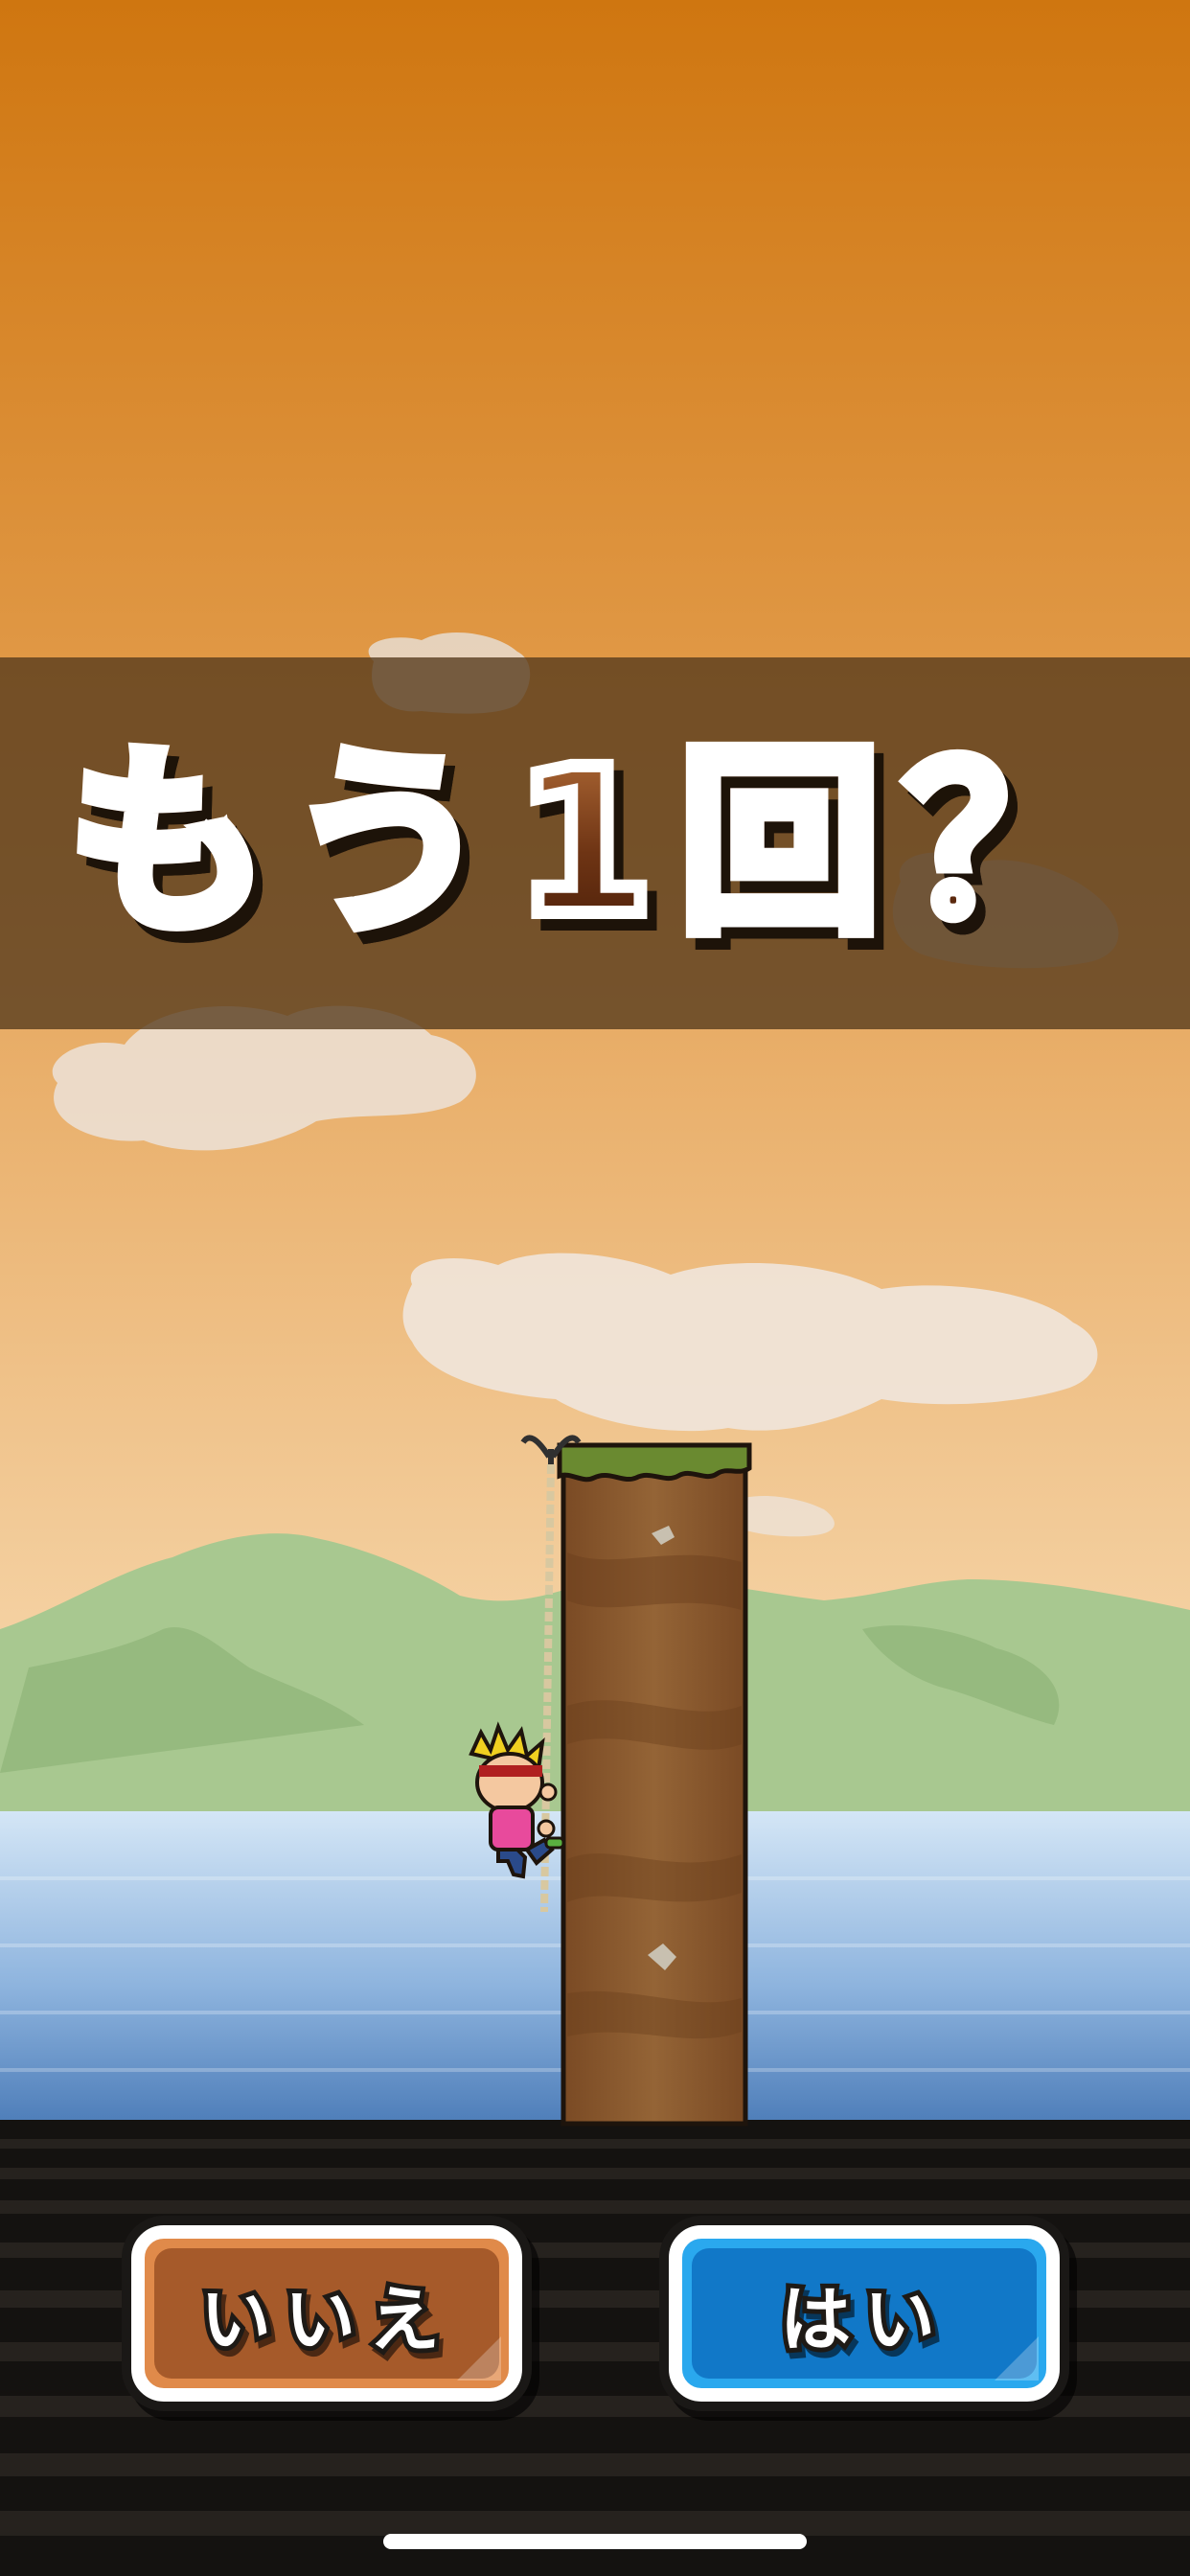  What do you see at coordinates (862, 2320) in the screenshot?
I see `yes-button-label: はい` at bounding box center [862, 2320].